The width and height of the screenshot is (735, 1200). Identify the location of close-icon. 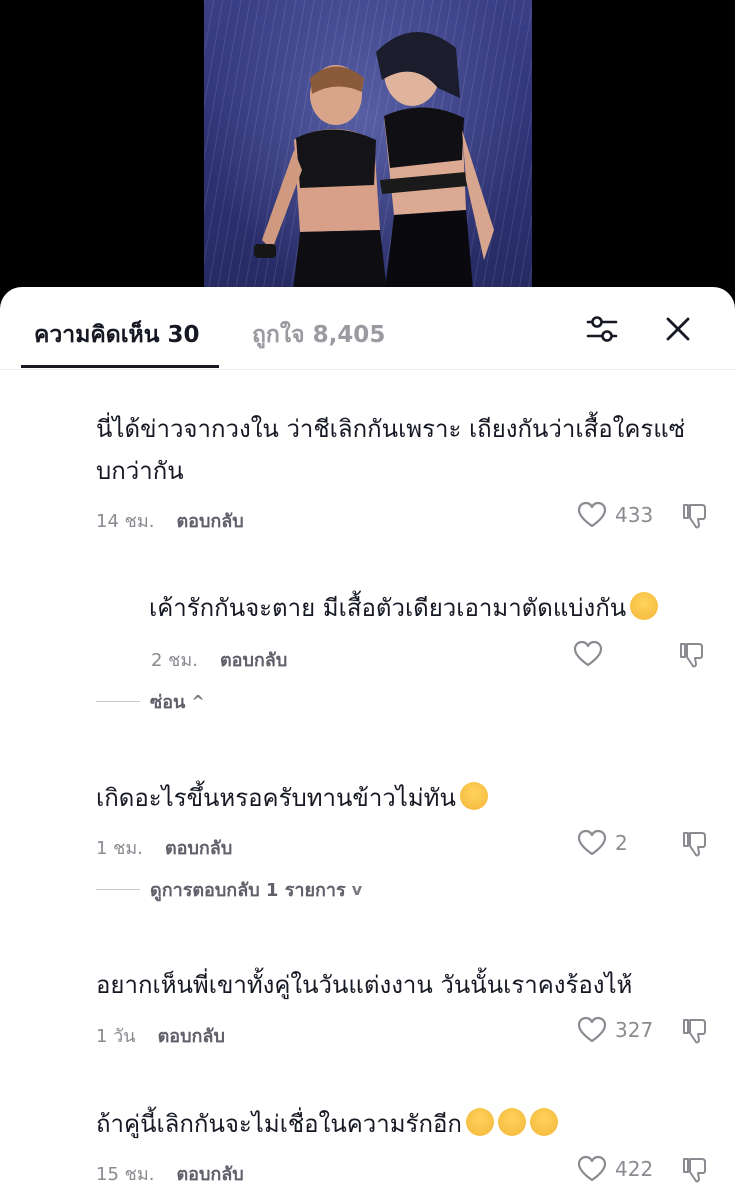
(678, 329).